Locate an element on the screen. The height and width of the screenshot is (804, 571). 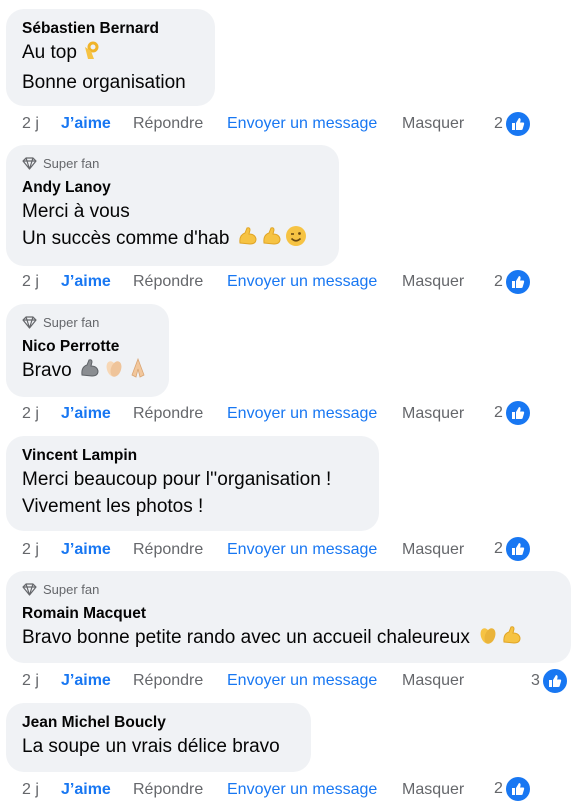
comment-author: Sébastien Bernard is located at coordinates (110, 29).